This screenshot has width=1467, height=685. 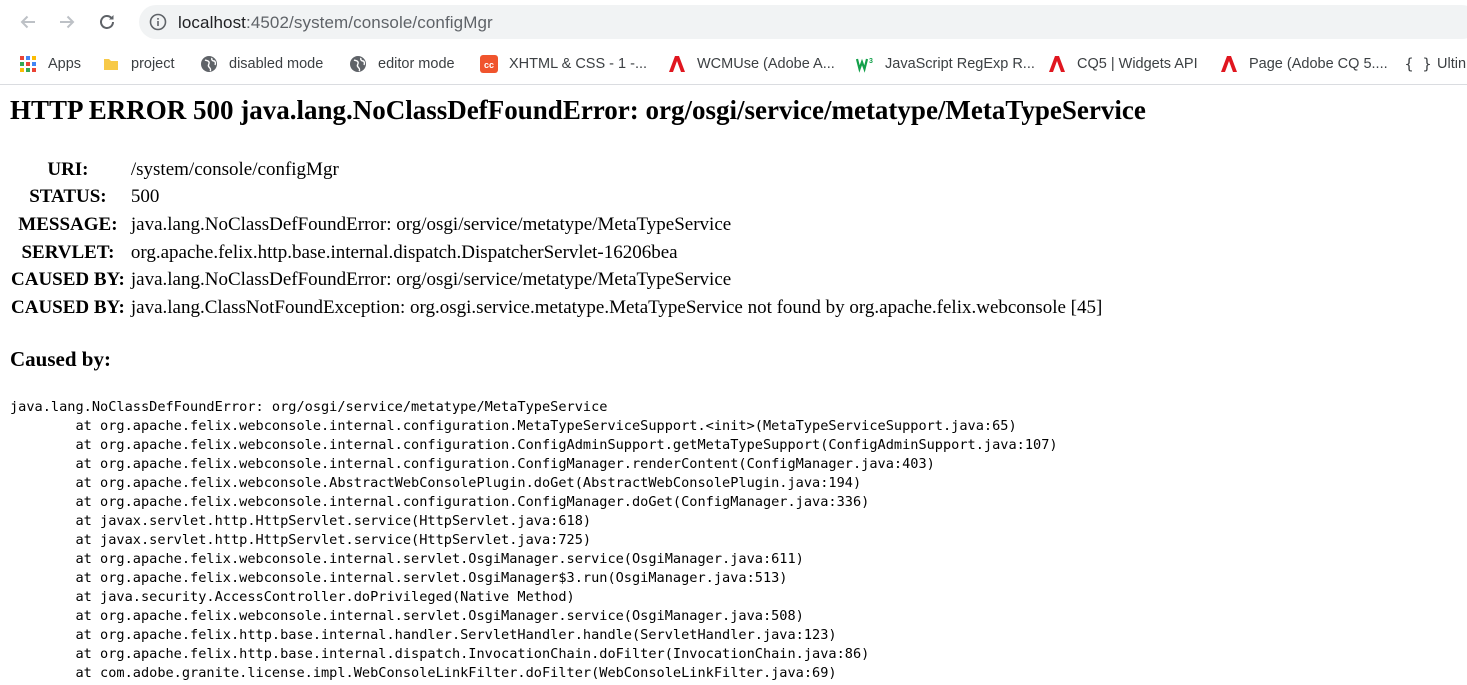 What do you see at coordinates (212, 22) in the screenshot?
I see `url-host: localhost` at bounding box center [212, 22].